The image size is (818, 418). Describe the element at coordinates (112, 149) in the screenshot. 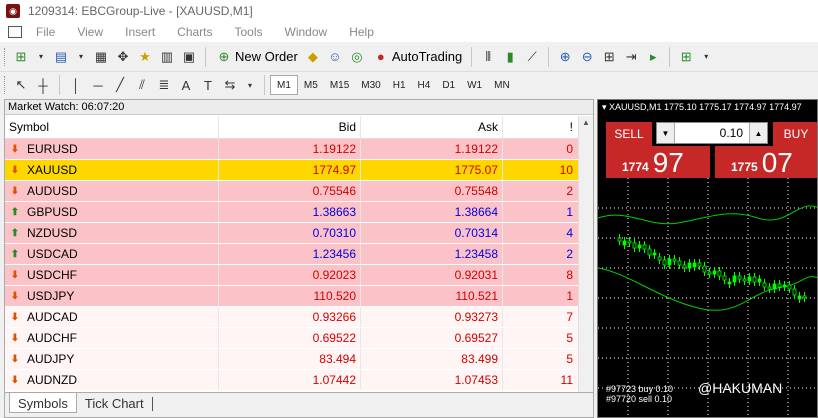

I see `symbol-cell: ⬇ EURUSD` at that location.